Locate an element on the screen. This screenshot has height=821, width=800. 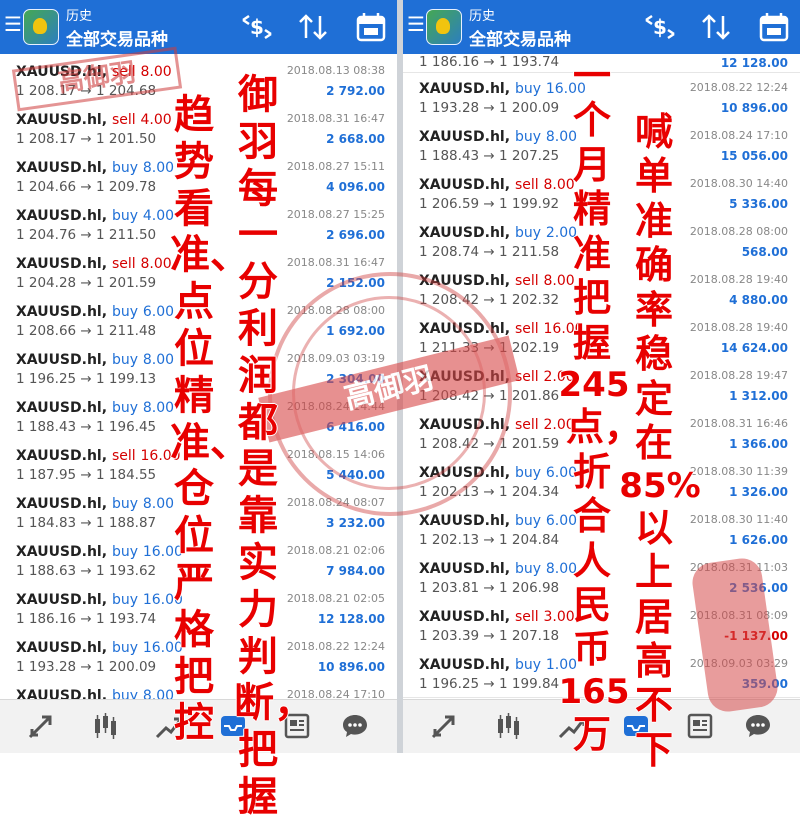
close-price: 1 211.48 is located at coordinates (126, 331).